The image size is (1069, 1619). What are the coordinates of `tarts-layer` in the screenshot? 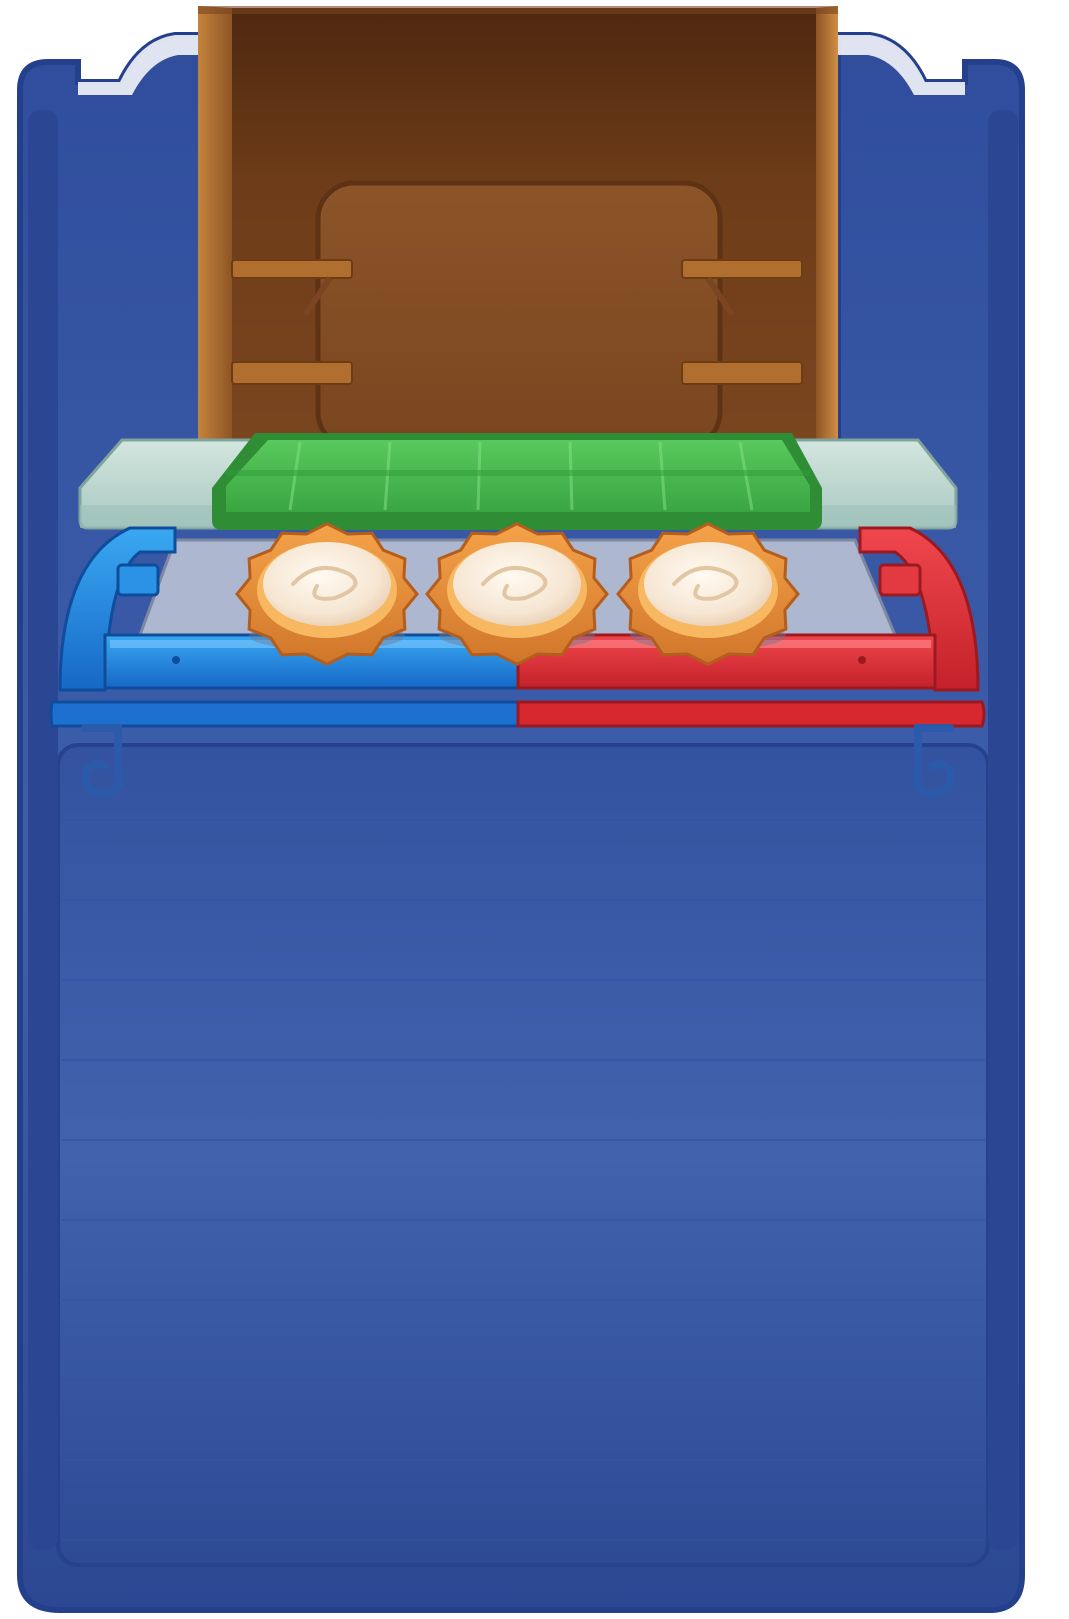 It's located at (517, 594).